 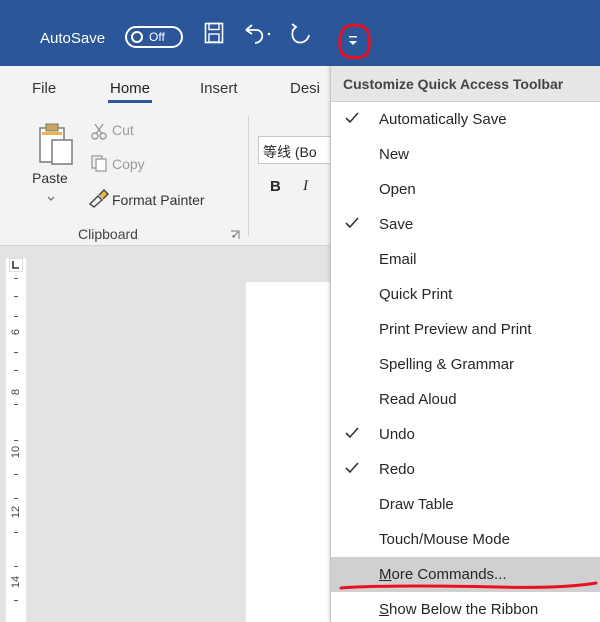 What do you see at coordinates (214, 33) in the screenshot?
I see `save-icon` at bounding box center [214, 33].